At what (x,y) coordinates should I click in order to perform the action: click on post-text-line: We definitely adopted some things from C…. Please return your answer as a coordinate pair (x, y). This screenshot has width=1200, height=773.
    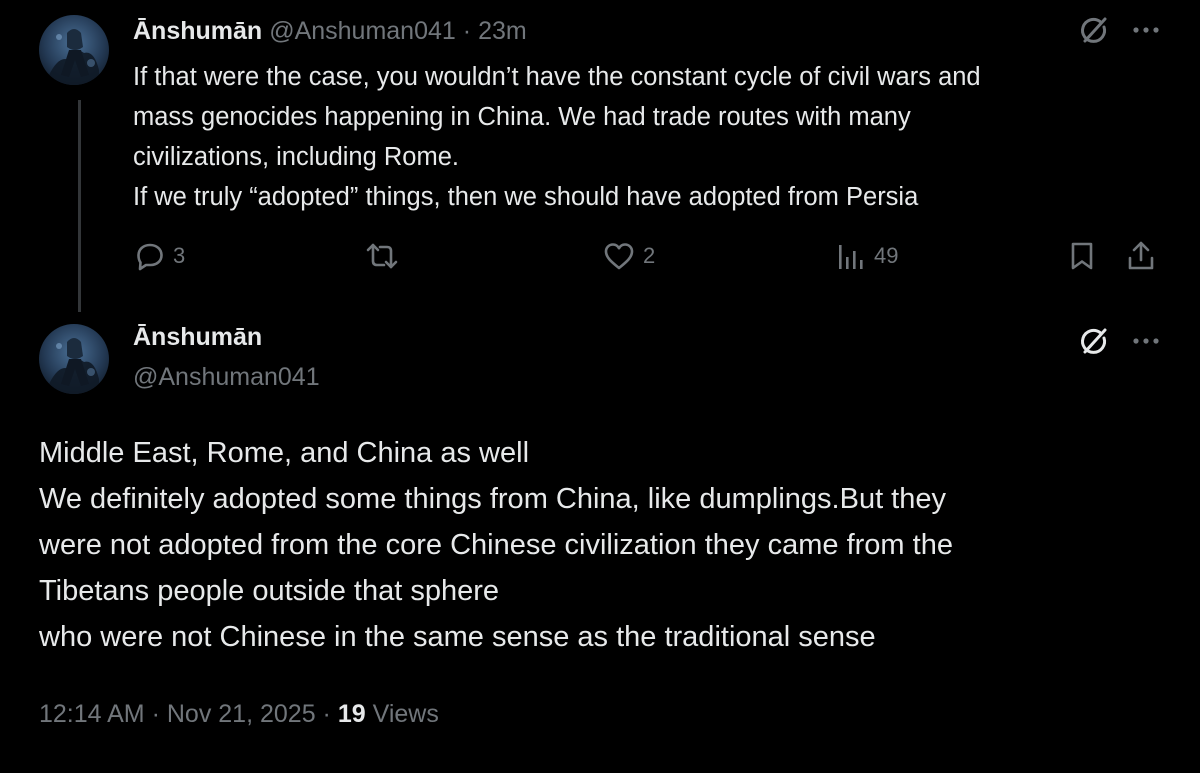
    Looking at the image, I should click on (493, 499).